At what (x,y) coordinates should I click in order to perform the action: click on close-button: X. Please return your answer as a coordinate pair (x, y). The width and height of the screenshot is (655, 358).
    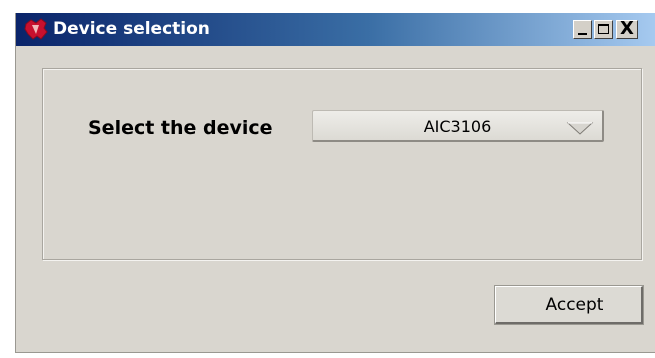
    Looking at the image, I should click on (627, 28).